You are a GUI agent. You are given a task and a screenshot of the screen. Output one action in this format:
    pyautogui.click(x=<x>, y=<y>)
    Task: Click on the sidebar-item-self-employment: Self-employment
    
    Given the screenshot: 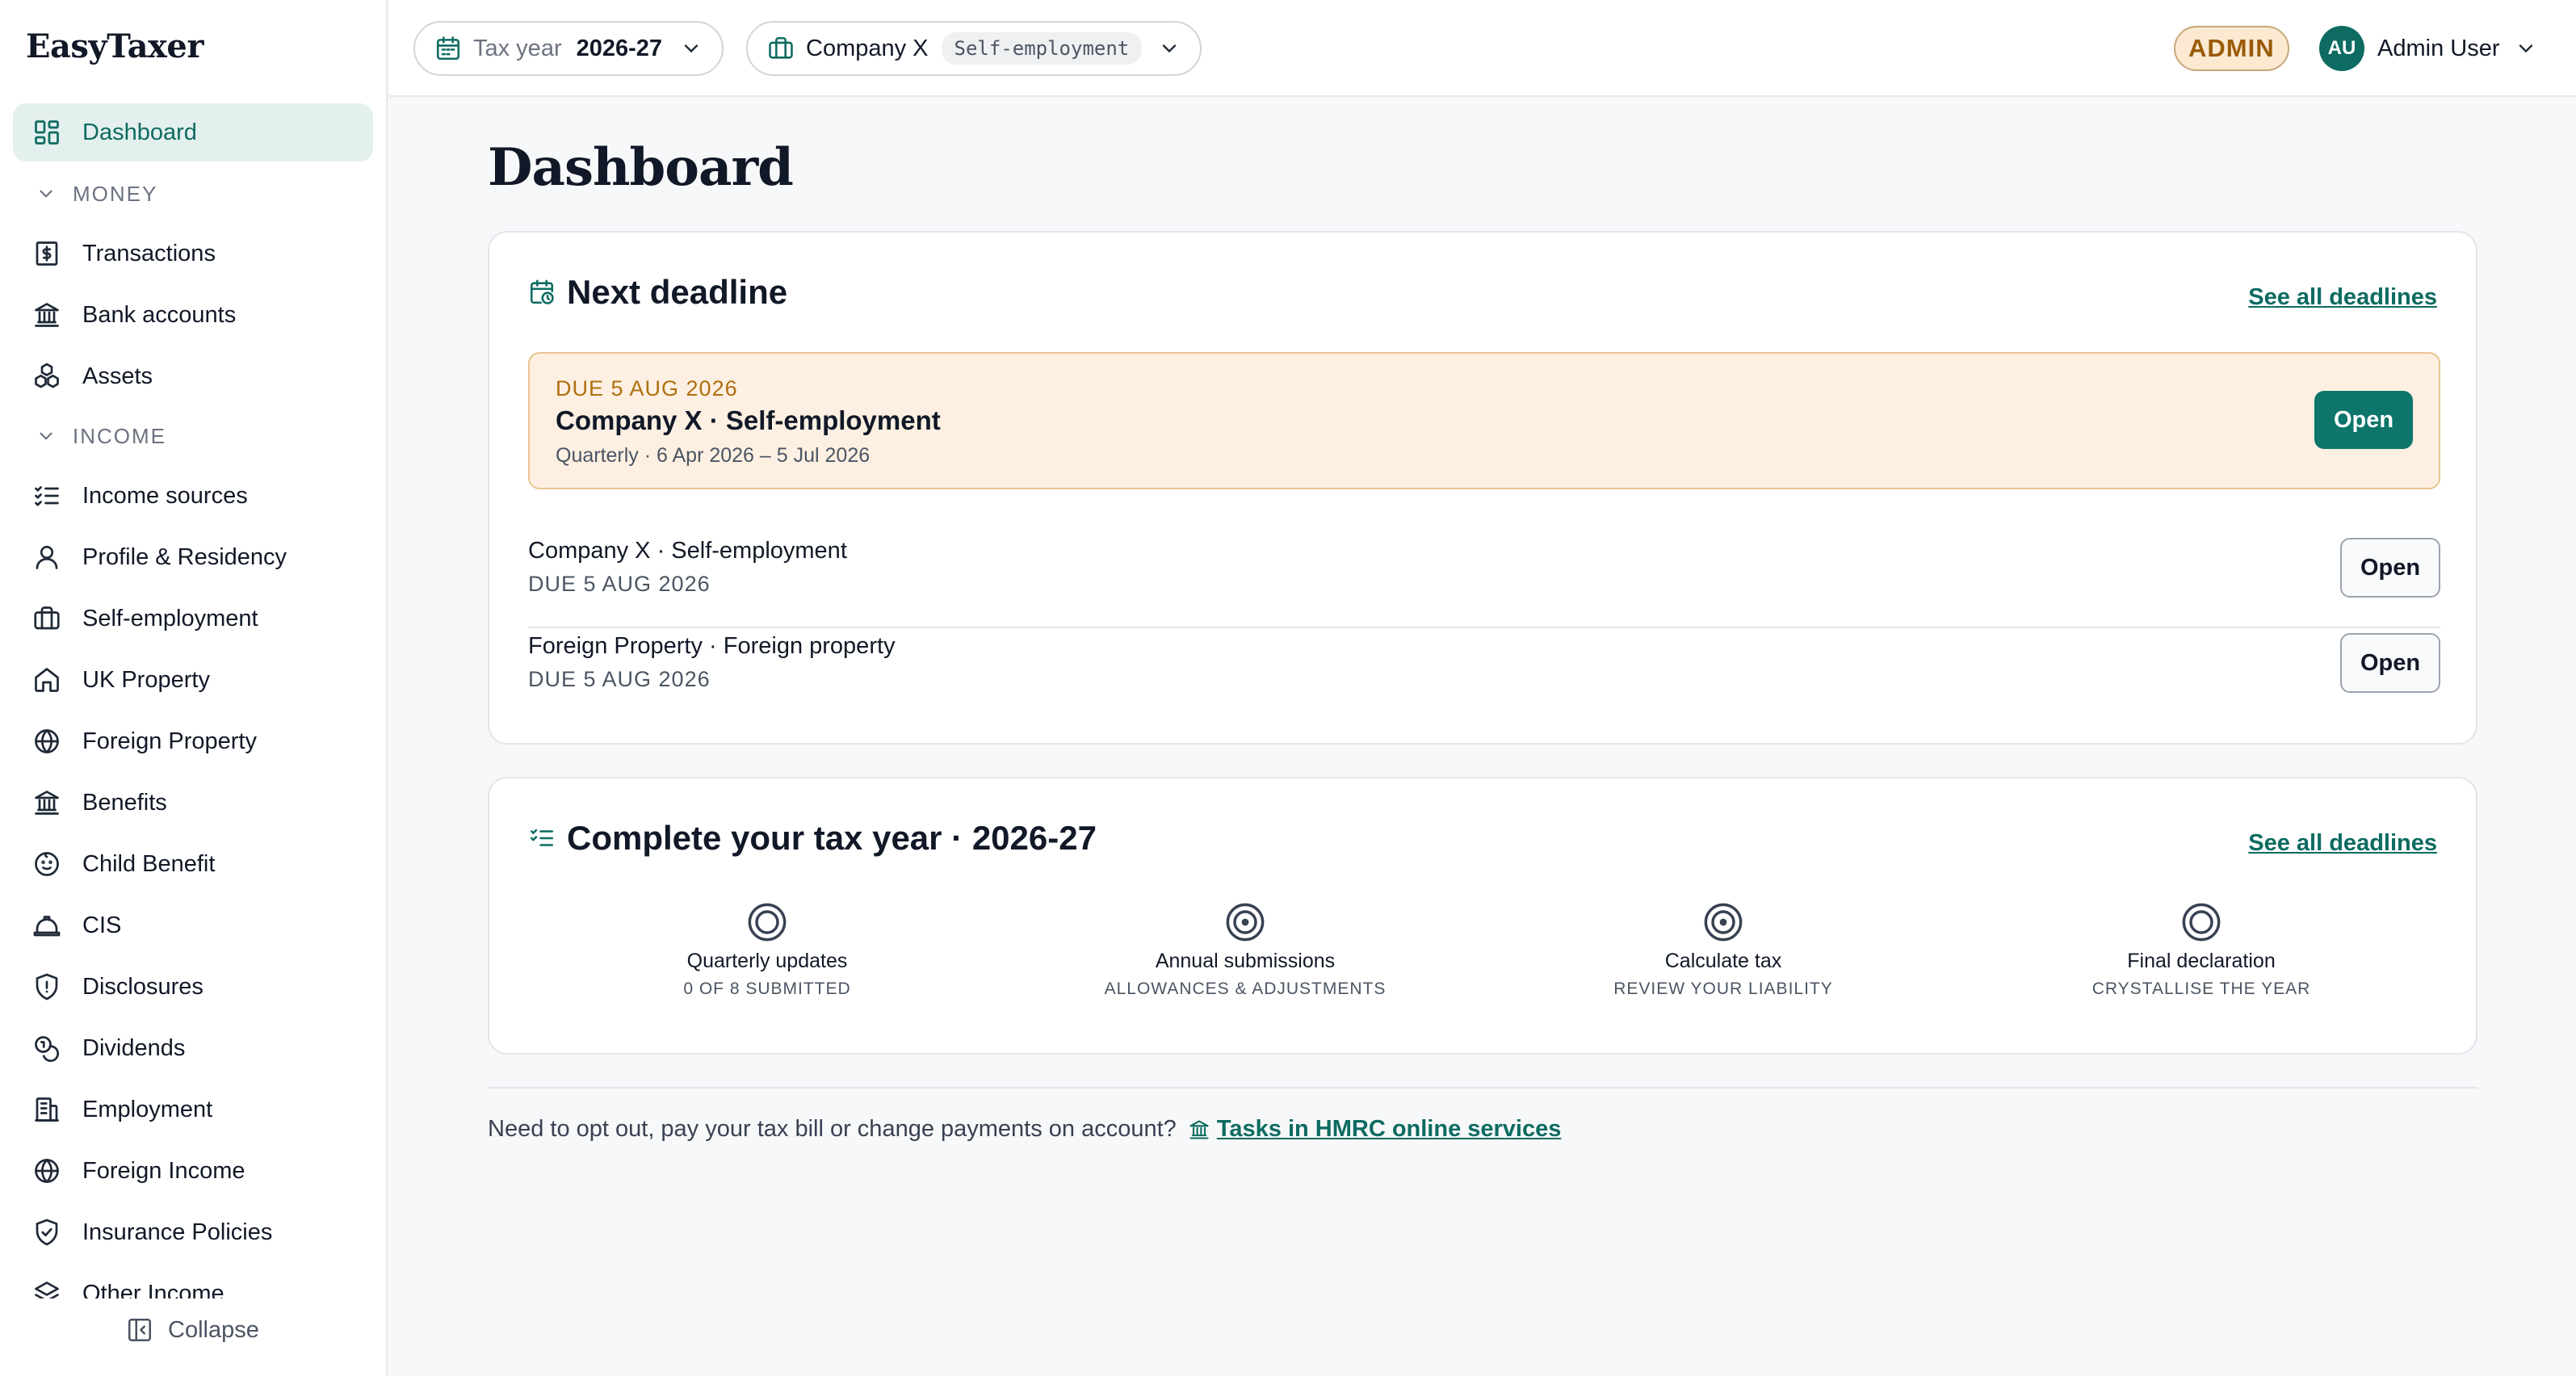 What is the action you would take?
    pyautogui.click(x=193, y=618)
    